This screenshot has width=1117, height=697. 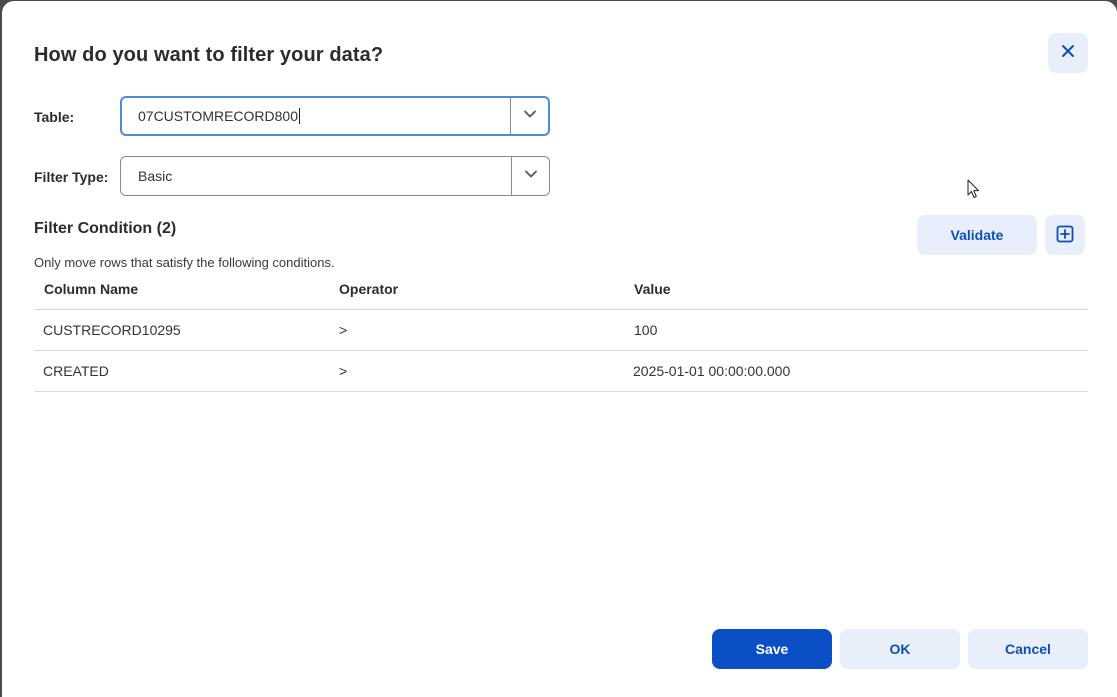 I want to click on table-select-toggle, so click(x=529, y=116).